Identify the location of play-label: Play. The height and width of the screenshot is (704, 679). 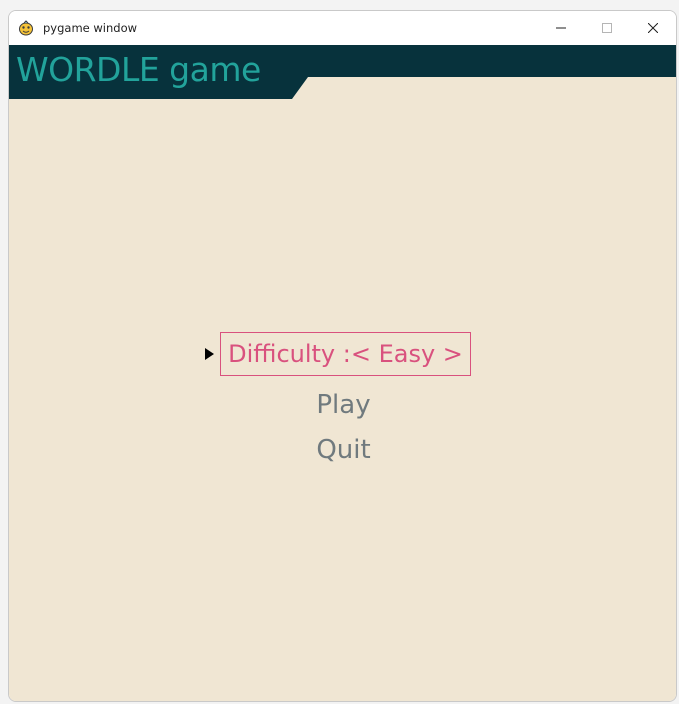
(343, 405).